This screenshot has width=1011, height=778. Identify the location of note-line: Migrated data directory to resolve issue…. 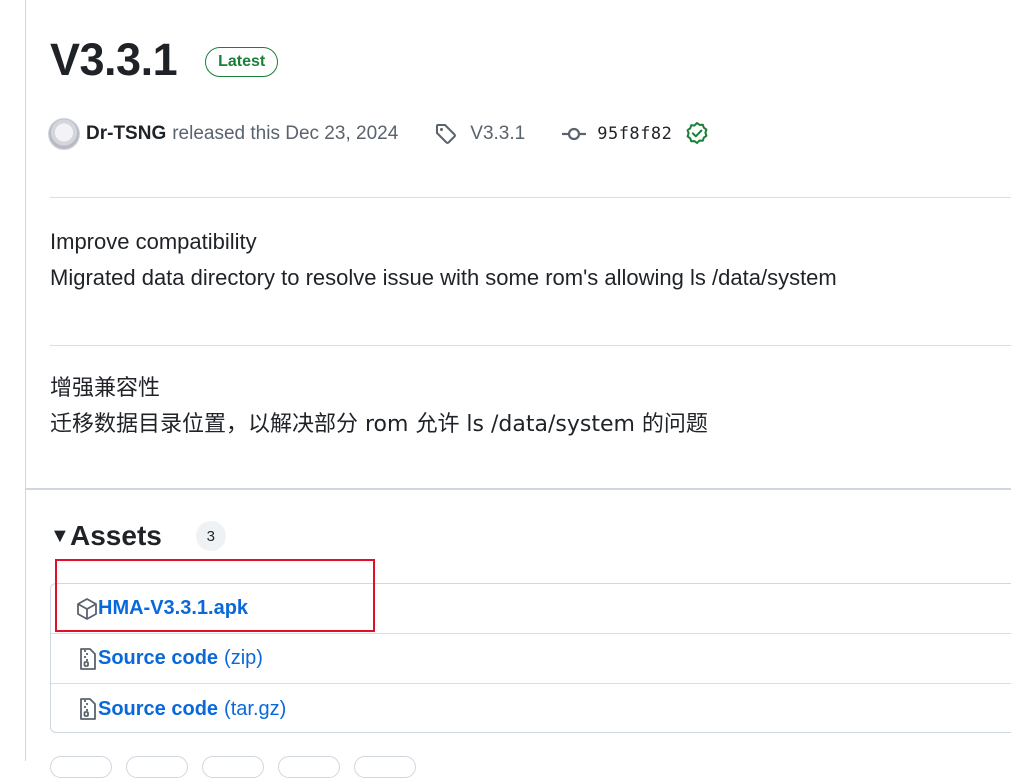
(443, 277).